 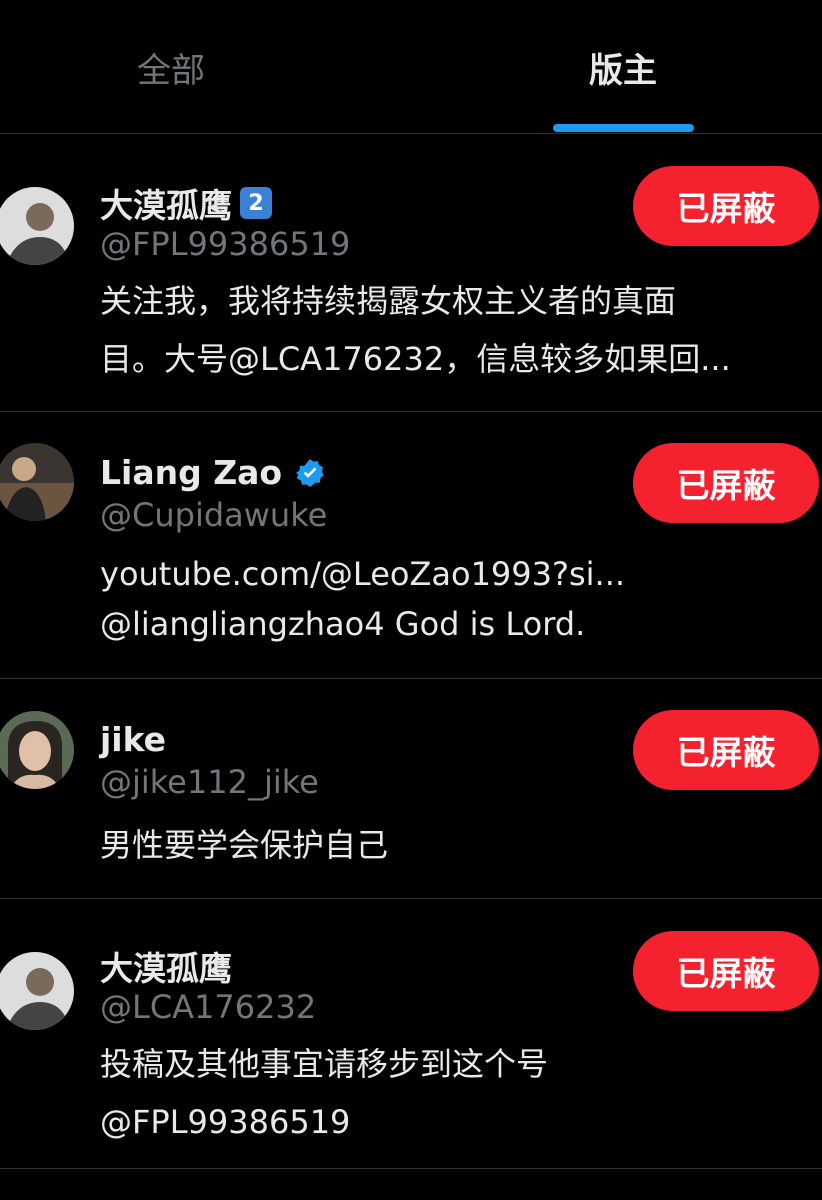 What do you see at coordinates (256, 203) in the screenshot?
I see `number-badge: 2` at bounding box center [256, 203].